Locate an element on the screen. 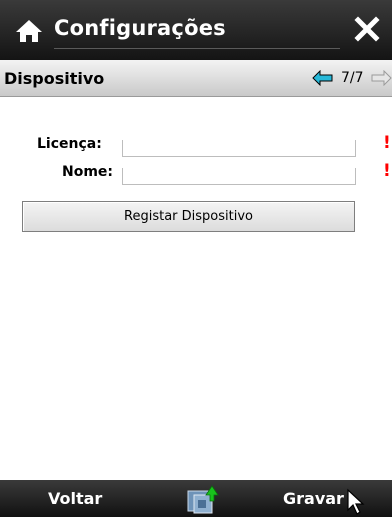 This screenshot has height=517, width=392. bottom-bar: Voltar Gravar is located at coordinates (196, 498).